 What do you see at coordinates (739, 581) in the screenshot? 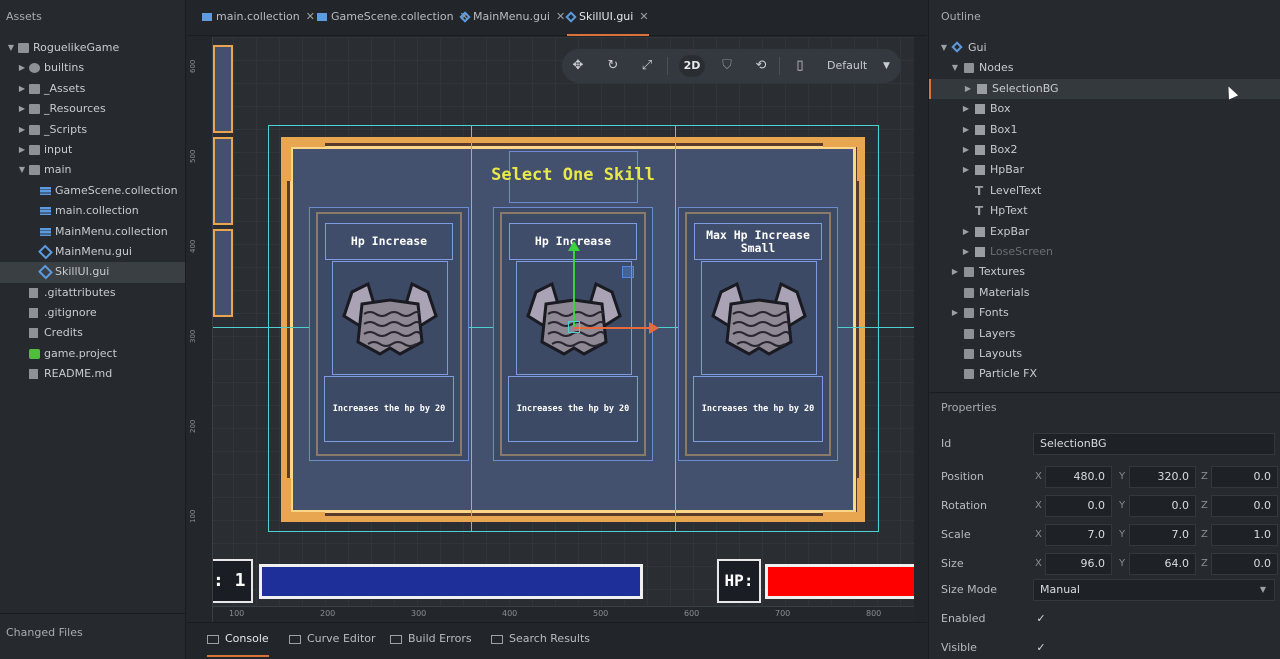
I see `hp-text-node: HP:` at bounding box center [739, 581].